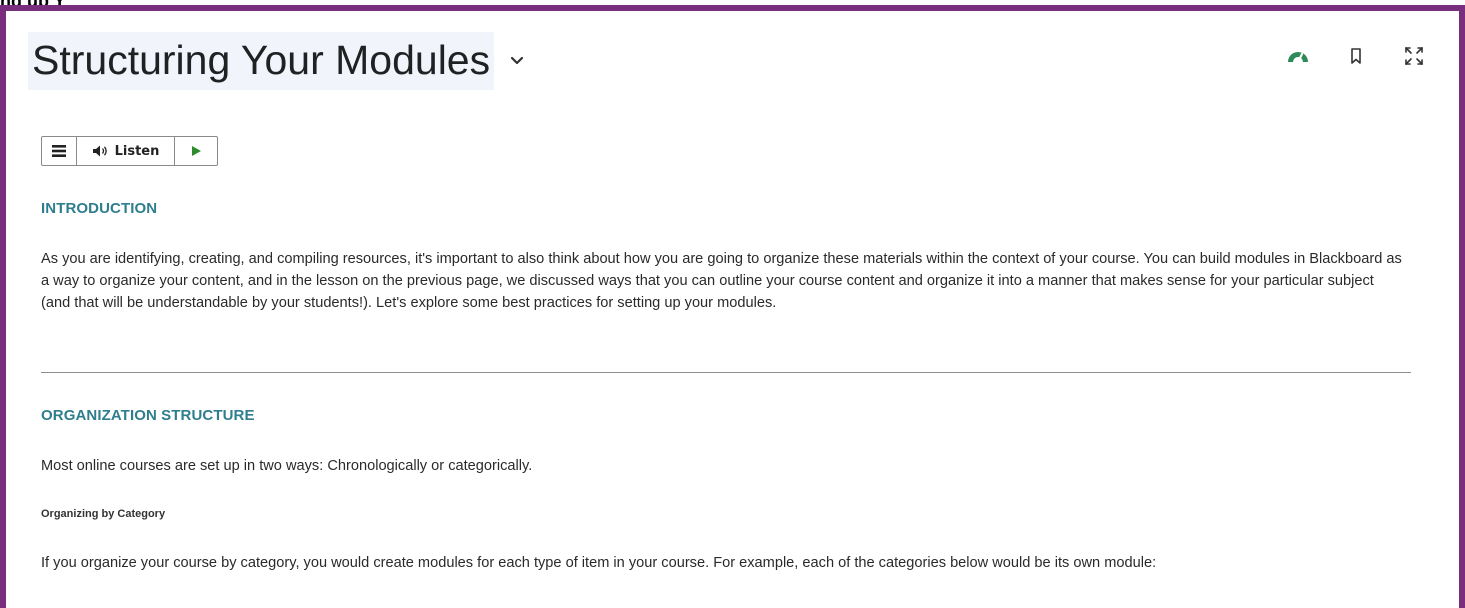 Image resolution: width=1465 pixels, height=608 pixels. I want to click on menu-icon, so click(59, 151).